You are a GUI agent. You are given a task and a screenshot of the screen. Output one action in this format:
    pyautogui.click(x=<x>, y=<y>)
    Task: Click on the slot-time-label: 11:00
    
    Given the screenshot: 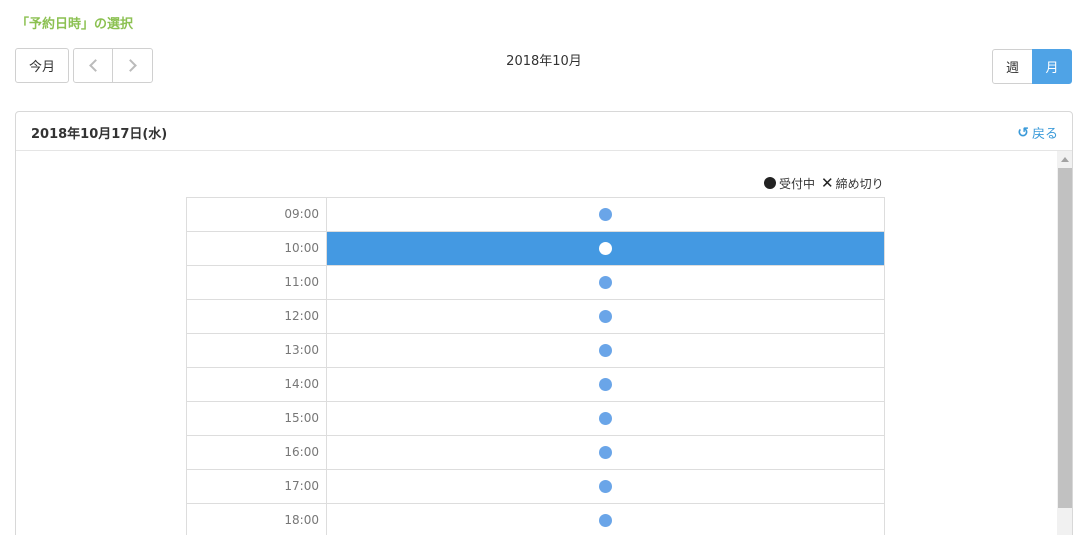 What is the action you would take?
    pyautogui.click(x=257, y=282)
    